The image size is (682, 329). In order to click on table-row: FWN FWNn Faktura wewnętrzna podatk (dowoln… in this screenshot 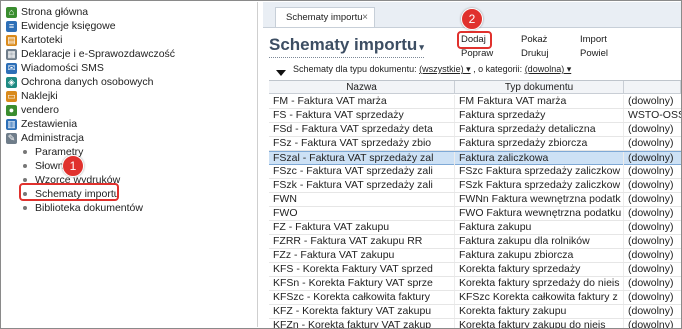, I will do `click(475, 200)`.